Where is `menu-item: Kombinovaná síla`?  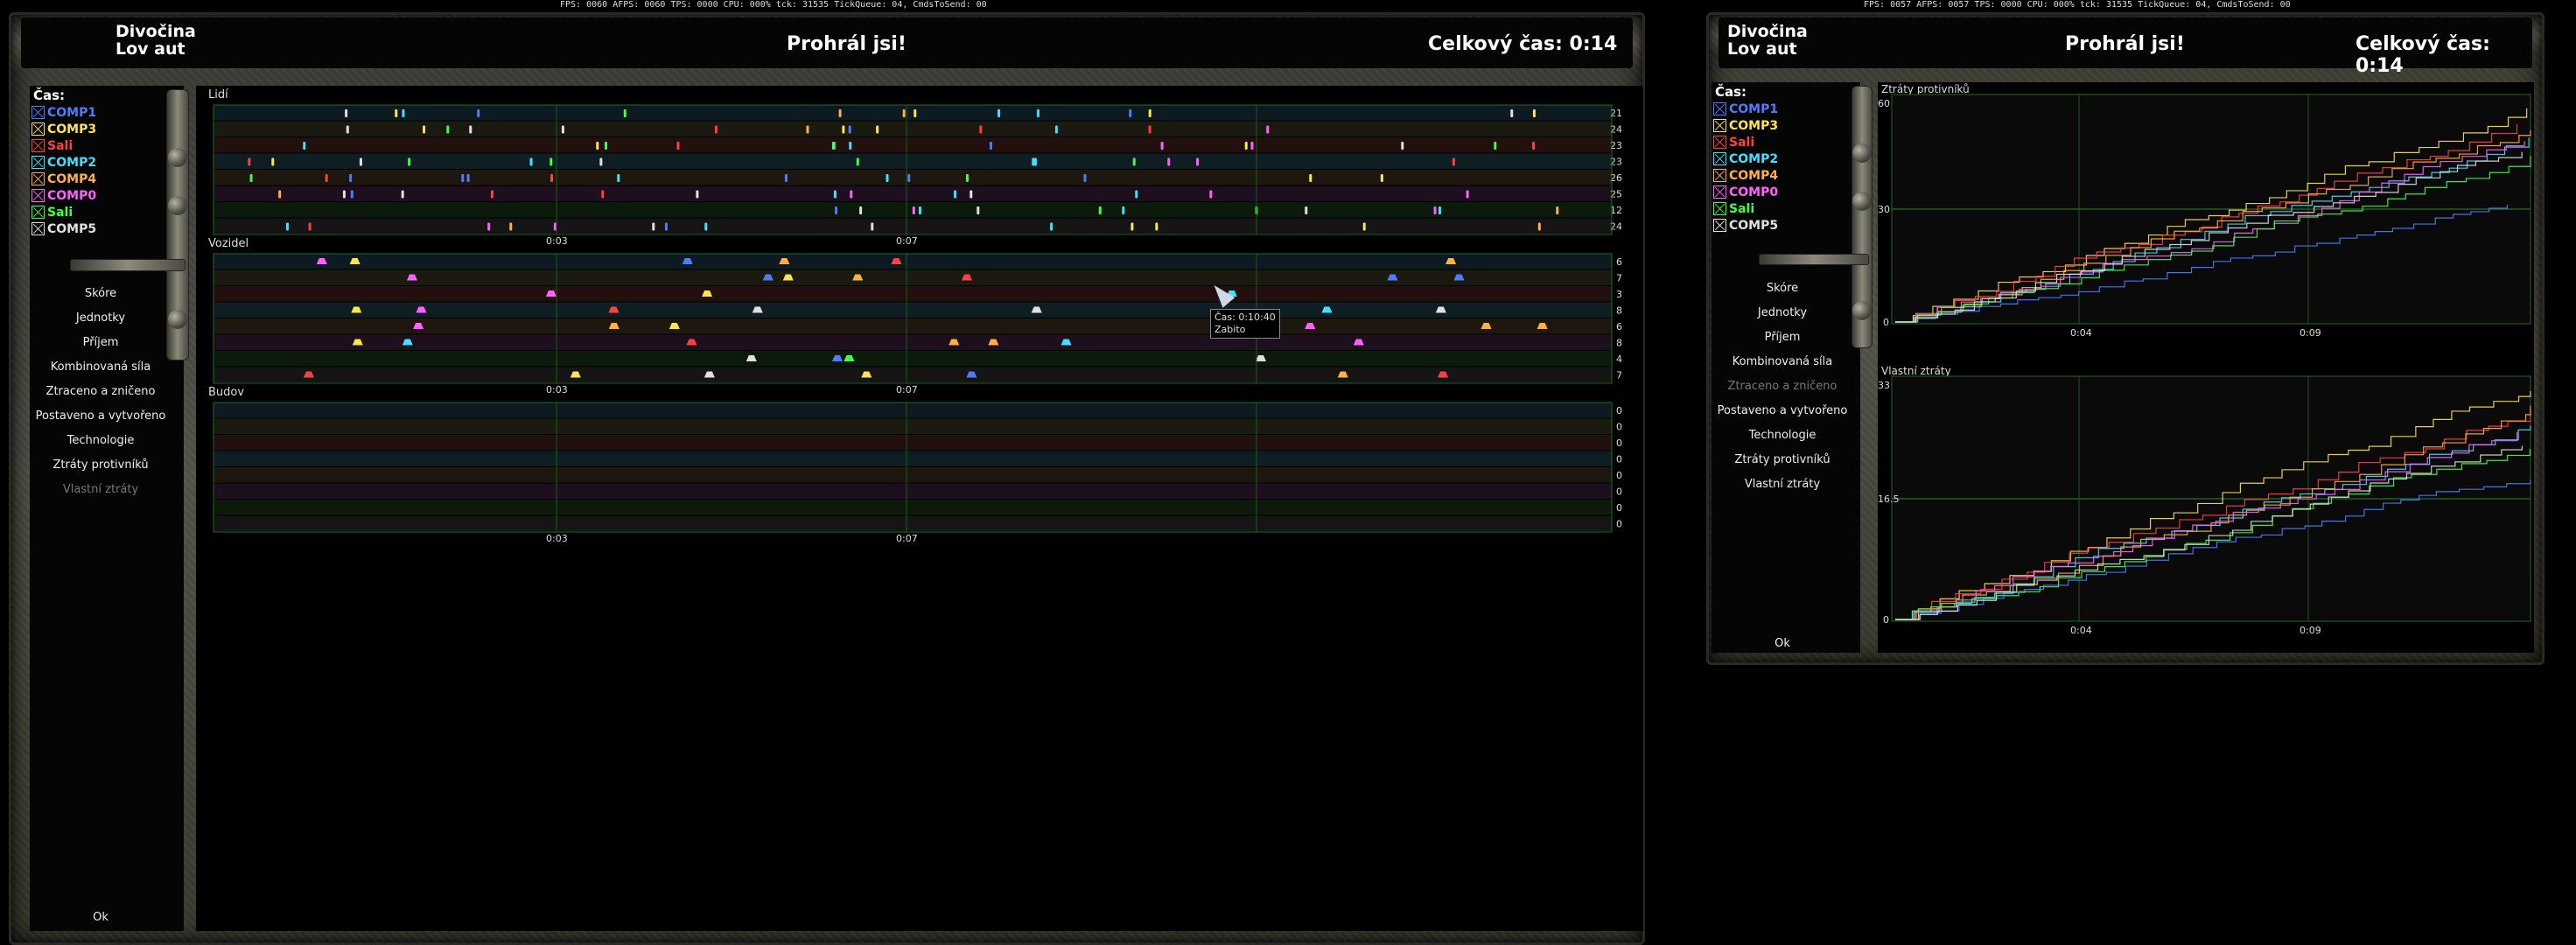
menu-item: Kombinovaná síla is located at coordinates (1782, 361).